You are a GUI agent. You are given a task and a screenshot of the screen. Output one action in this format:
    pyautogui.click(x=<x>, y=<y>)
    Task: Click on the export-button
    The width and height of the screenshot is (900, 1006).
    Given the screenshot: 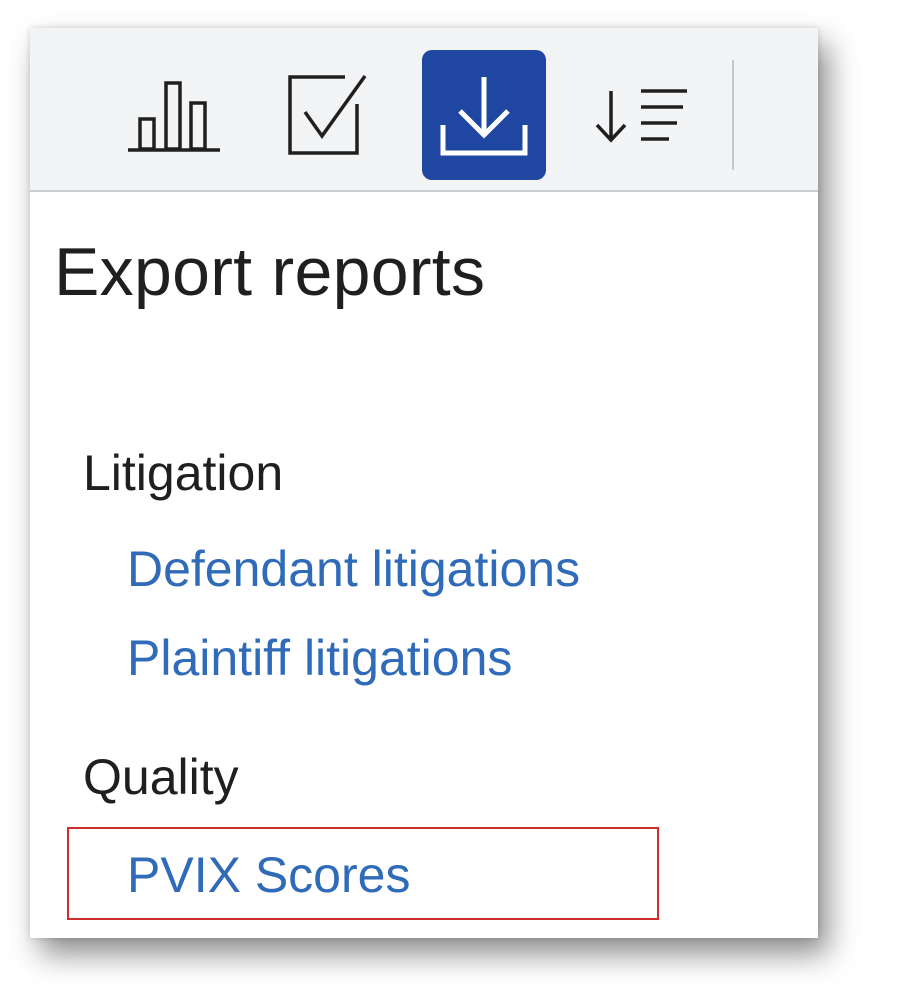 What is the action you would take?
    pyautogui.click(x=484, y=115)
    